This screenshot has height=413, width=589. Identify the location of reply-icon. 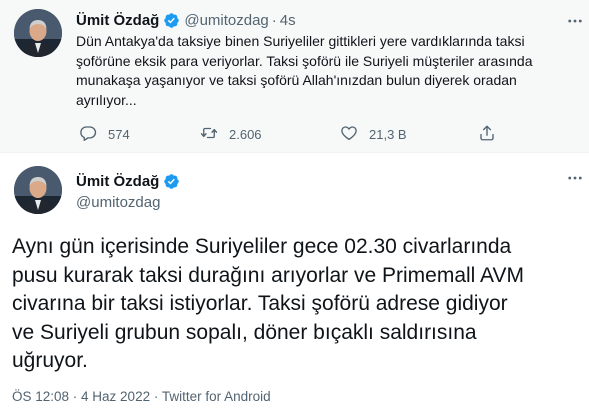
(88, 134).